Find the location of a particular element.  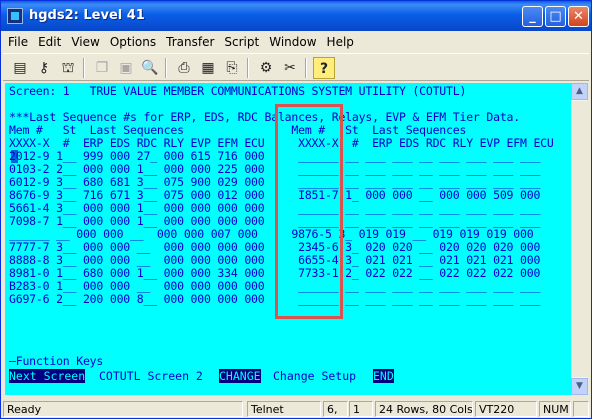

tools-icon: ✂ is located at coordinates (290, 68).